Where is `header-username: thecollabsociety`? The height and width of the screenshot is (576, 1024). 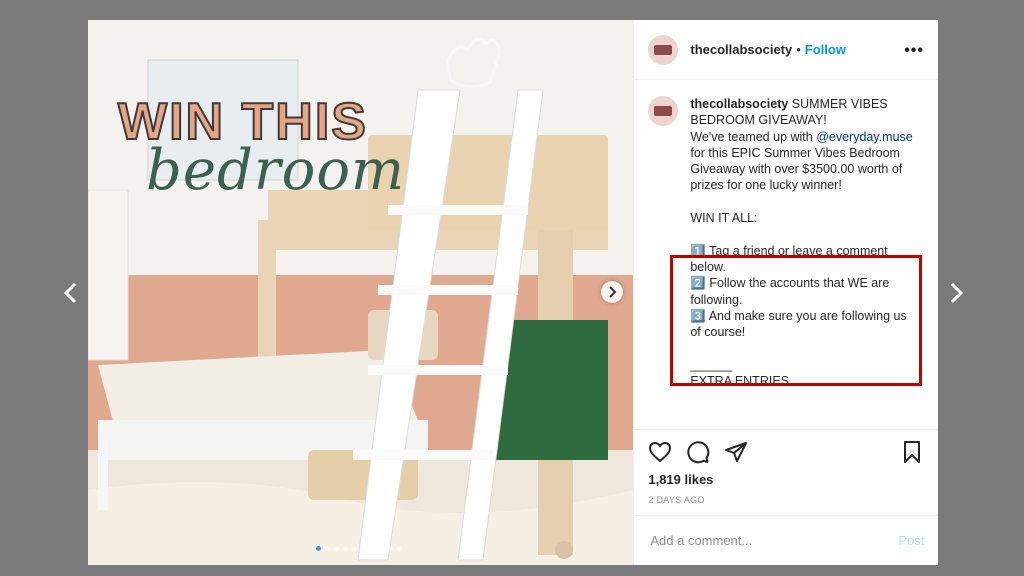 header-username: thecollabsociety is located at coordinates (741, 49).